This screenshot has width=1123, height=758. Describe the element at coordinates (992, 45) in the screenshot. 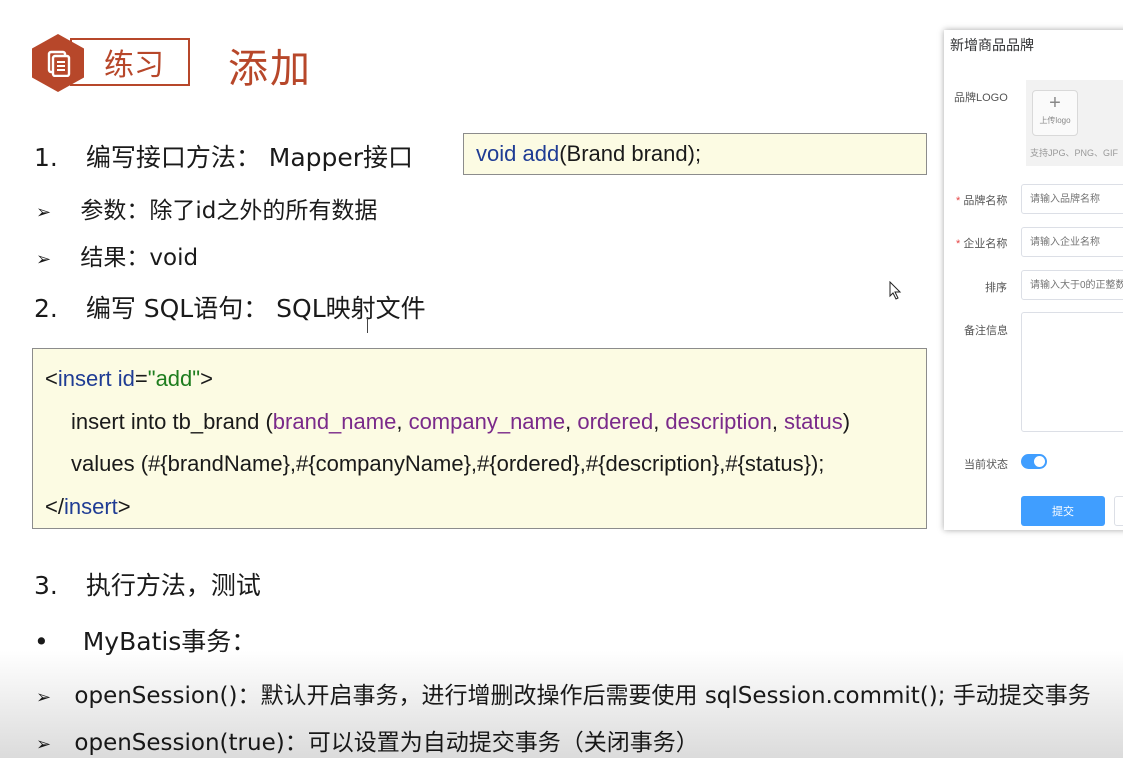

I see `dialog-title: 新增商品品牌` at that location.